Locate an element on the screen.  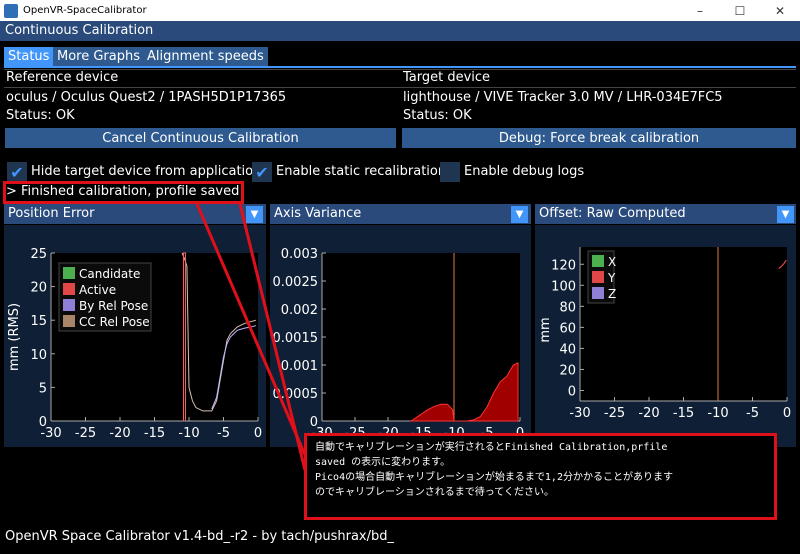
legend-label: CC Rel Pose is located at coordinates (114, 322).